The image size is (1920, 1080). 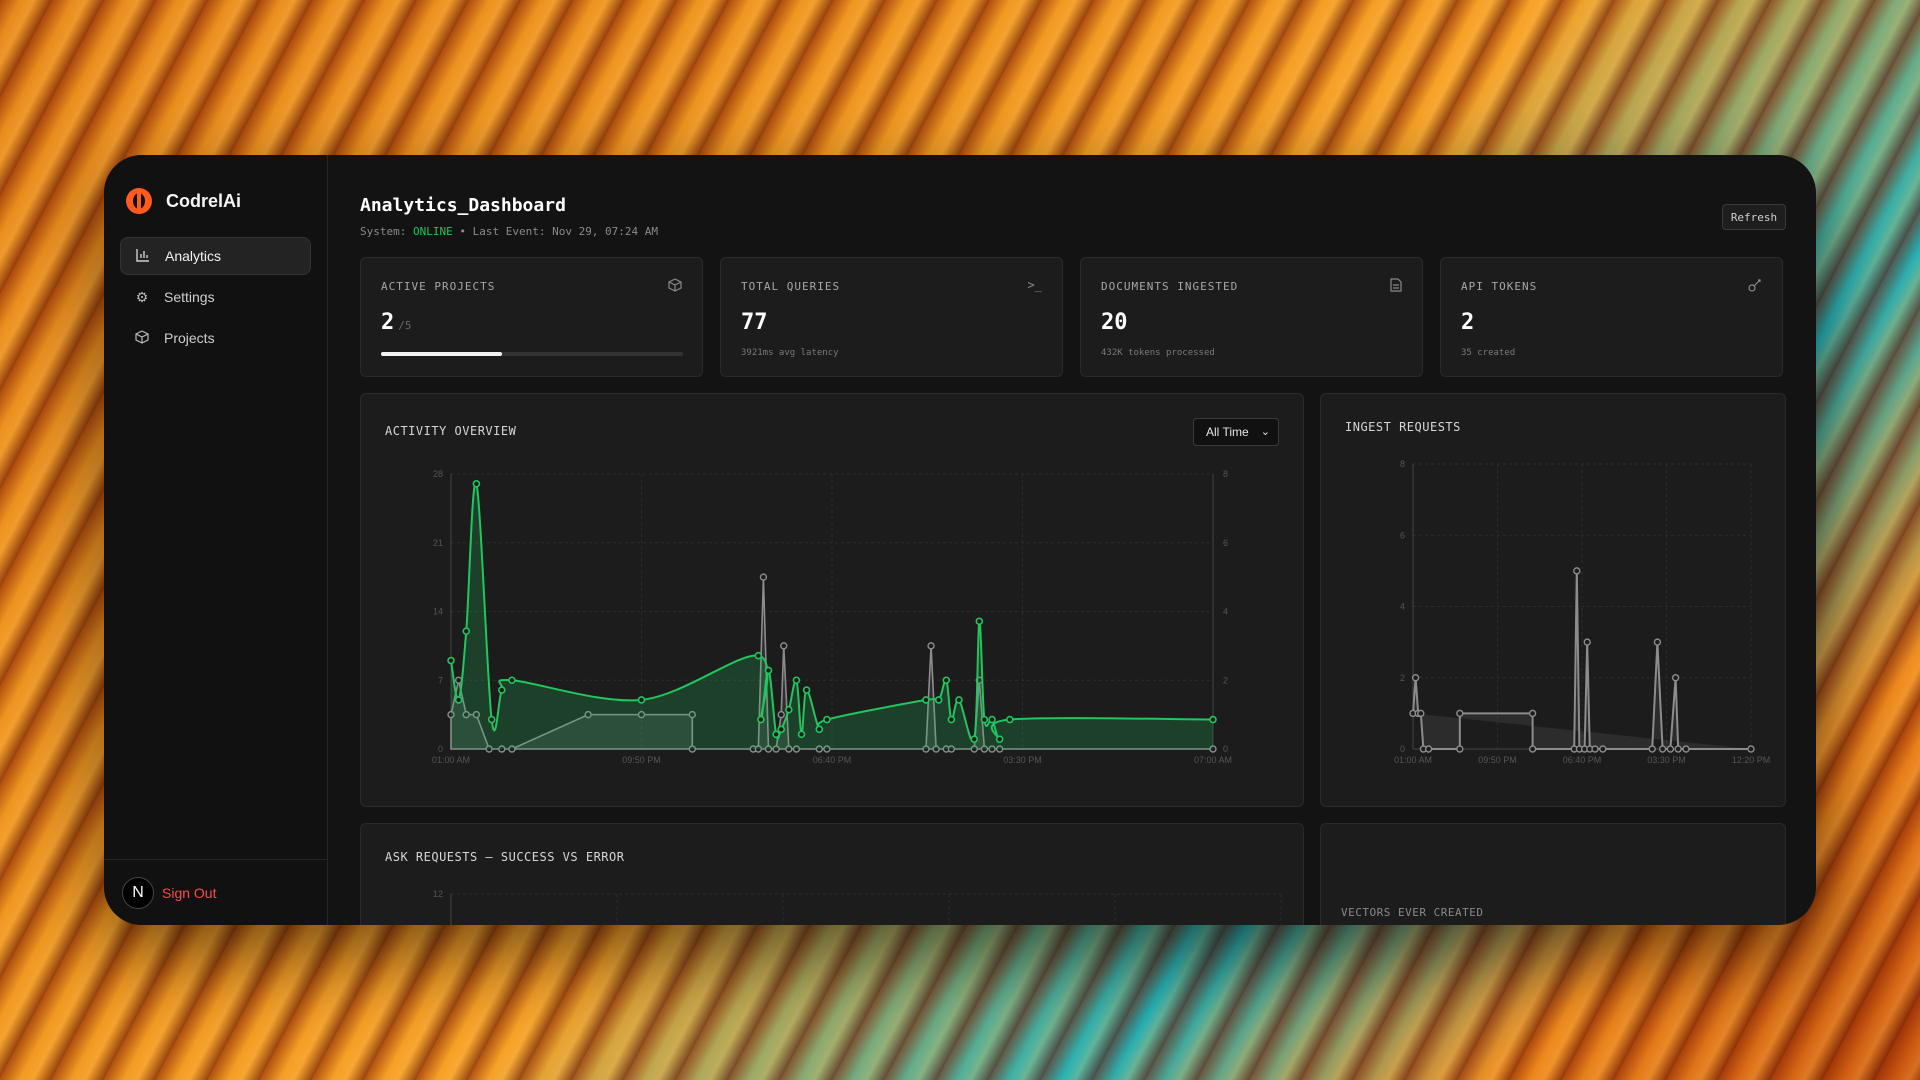 I want to click on sidebar-nav: Analytics ⚙ Settings Projects, so click(x=215, y=297).